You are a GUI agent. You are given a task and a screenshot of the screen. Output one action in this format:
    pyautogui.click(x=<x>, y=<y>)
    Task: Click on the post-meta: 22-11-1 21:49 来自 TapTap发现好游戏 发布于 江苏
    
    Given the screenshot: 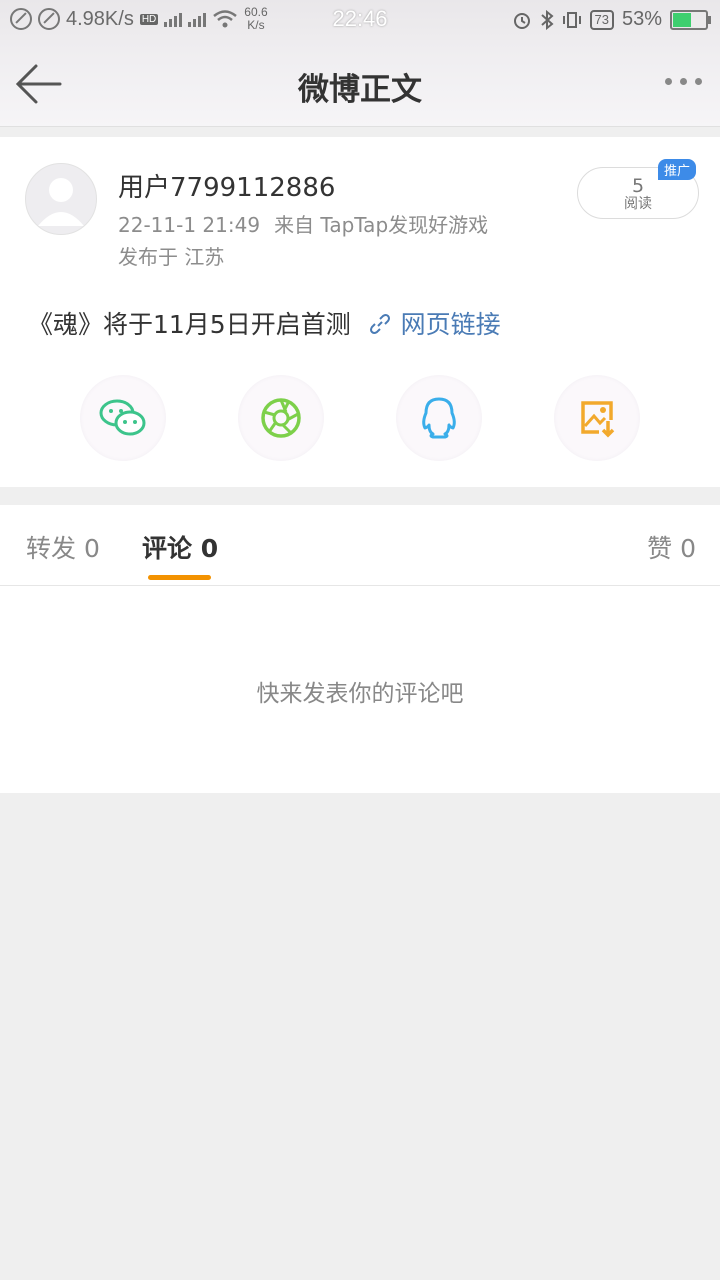 What is the action you would take?
    pyautogui.click(x=310, y=241)
    